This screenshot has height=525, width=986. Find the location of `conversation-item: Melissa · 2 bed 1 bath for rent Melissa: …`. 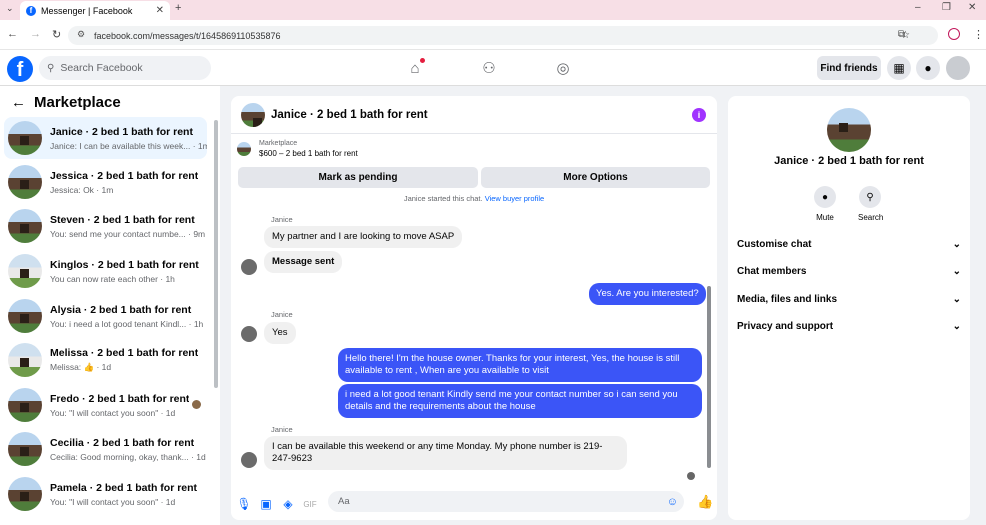

conversation-item: Melissa · 2 bed 1 bath for rent Melissa: … is located at coordinates (105, 360).